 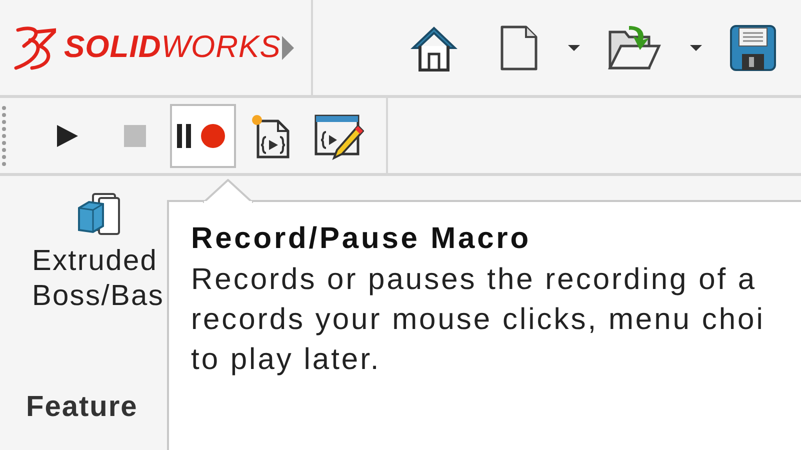 I want to click on play-icon, so click(x=67, y=136).